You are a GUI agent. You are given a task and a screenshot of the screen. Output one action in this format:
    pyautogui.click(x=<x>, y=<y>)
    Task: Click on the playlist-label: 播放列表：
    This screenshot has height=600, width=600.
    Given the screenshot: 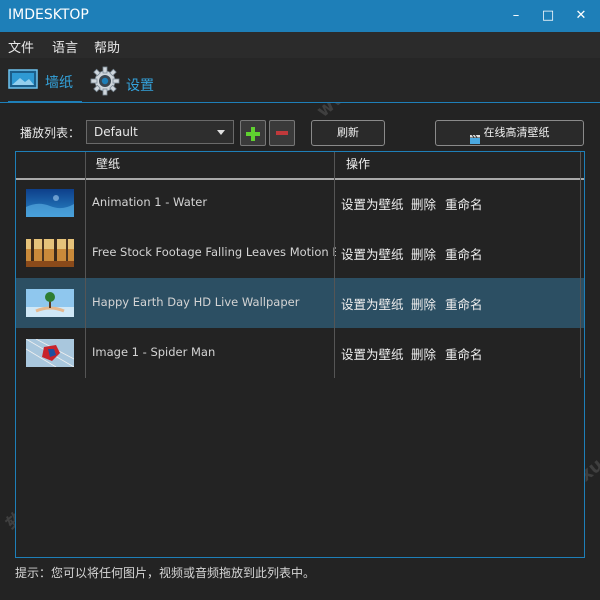 What is the action you would take?
    pyautogui.click(x=50, y=133)
    